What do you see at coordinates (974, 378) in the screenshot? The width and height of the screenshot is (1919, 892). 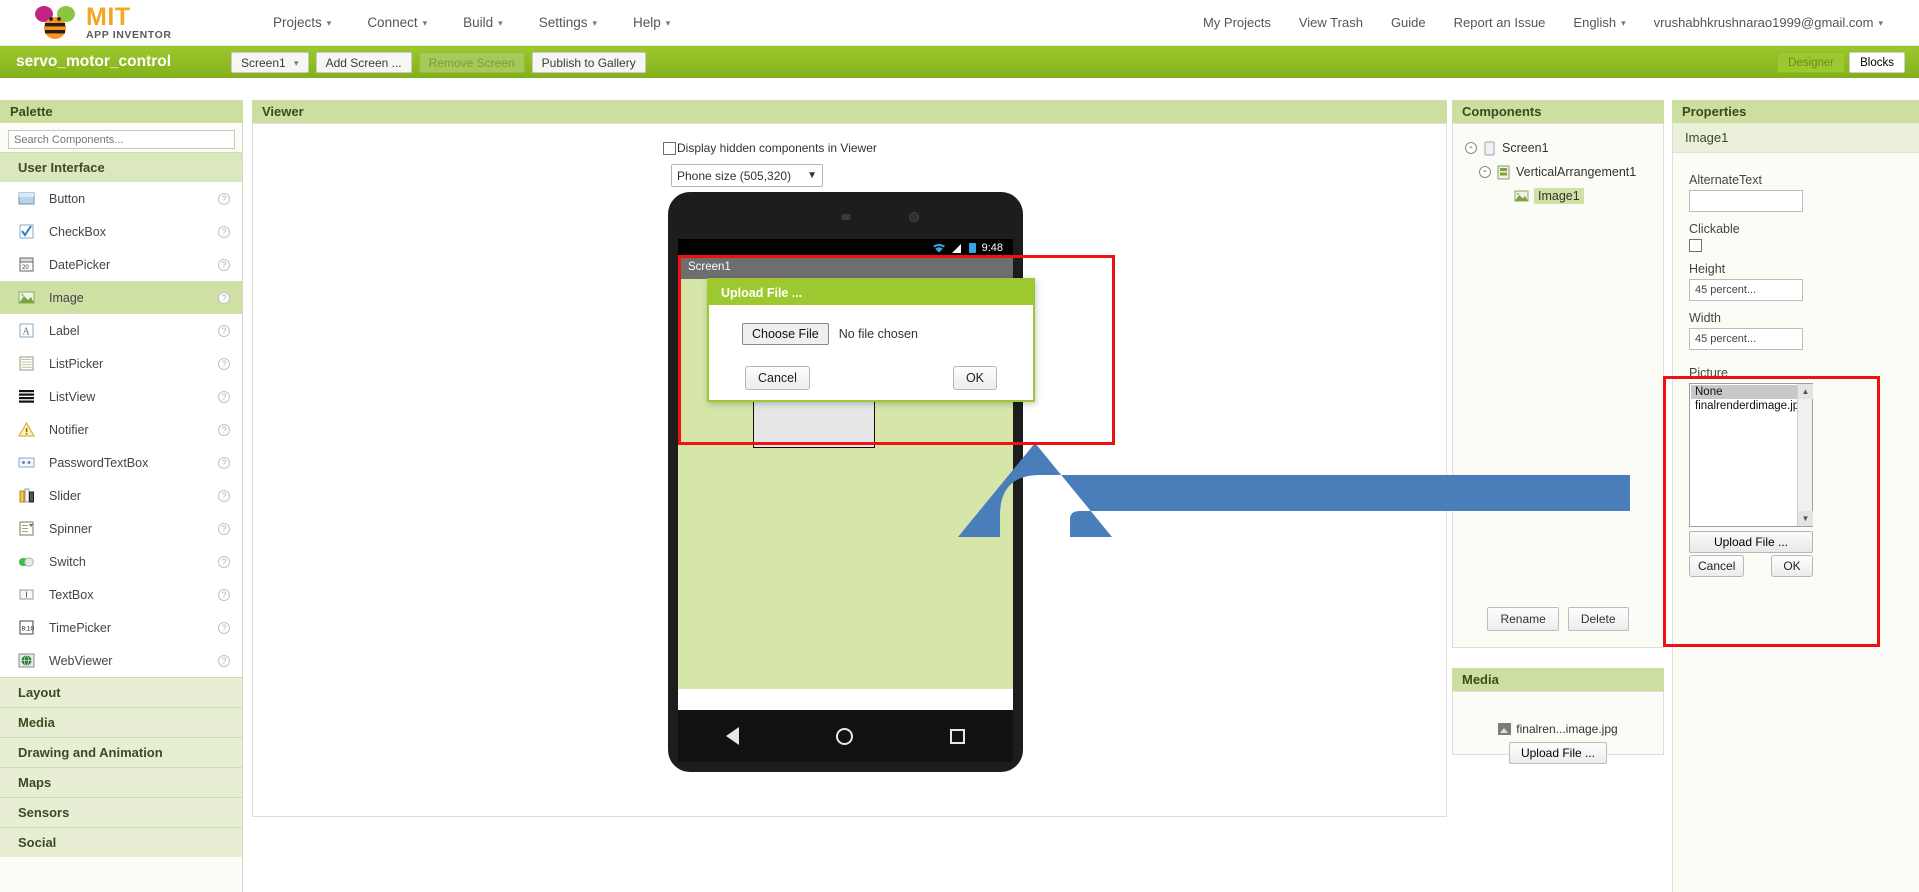 I see `upload-ok-button: OK` at bounding box center [974, 378].